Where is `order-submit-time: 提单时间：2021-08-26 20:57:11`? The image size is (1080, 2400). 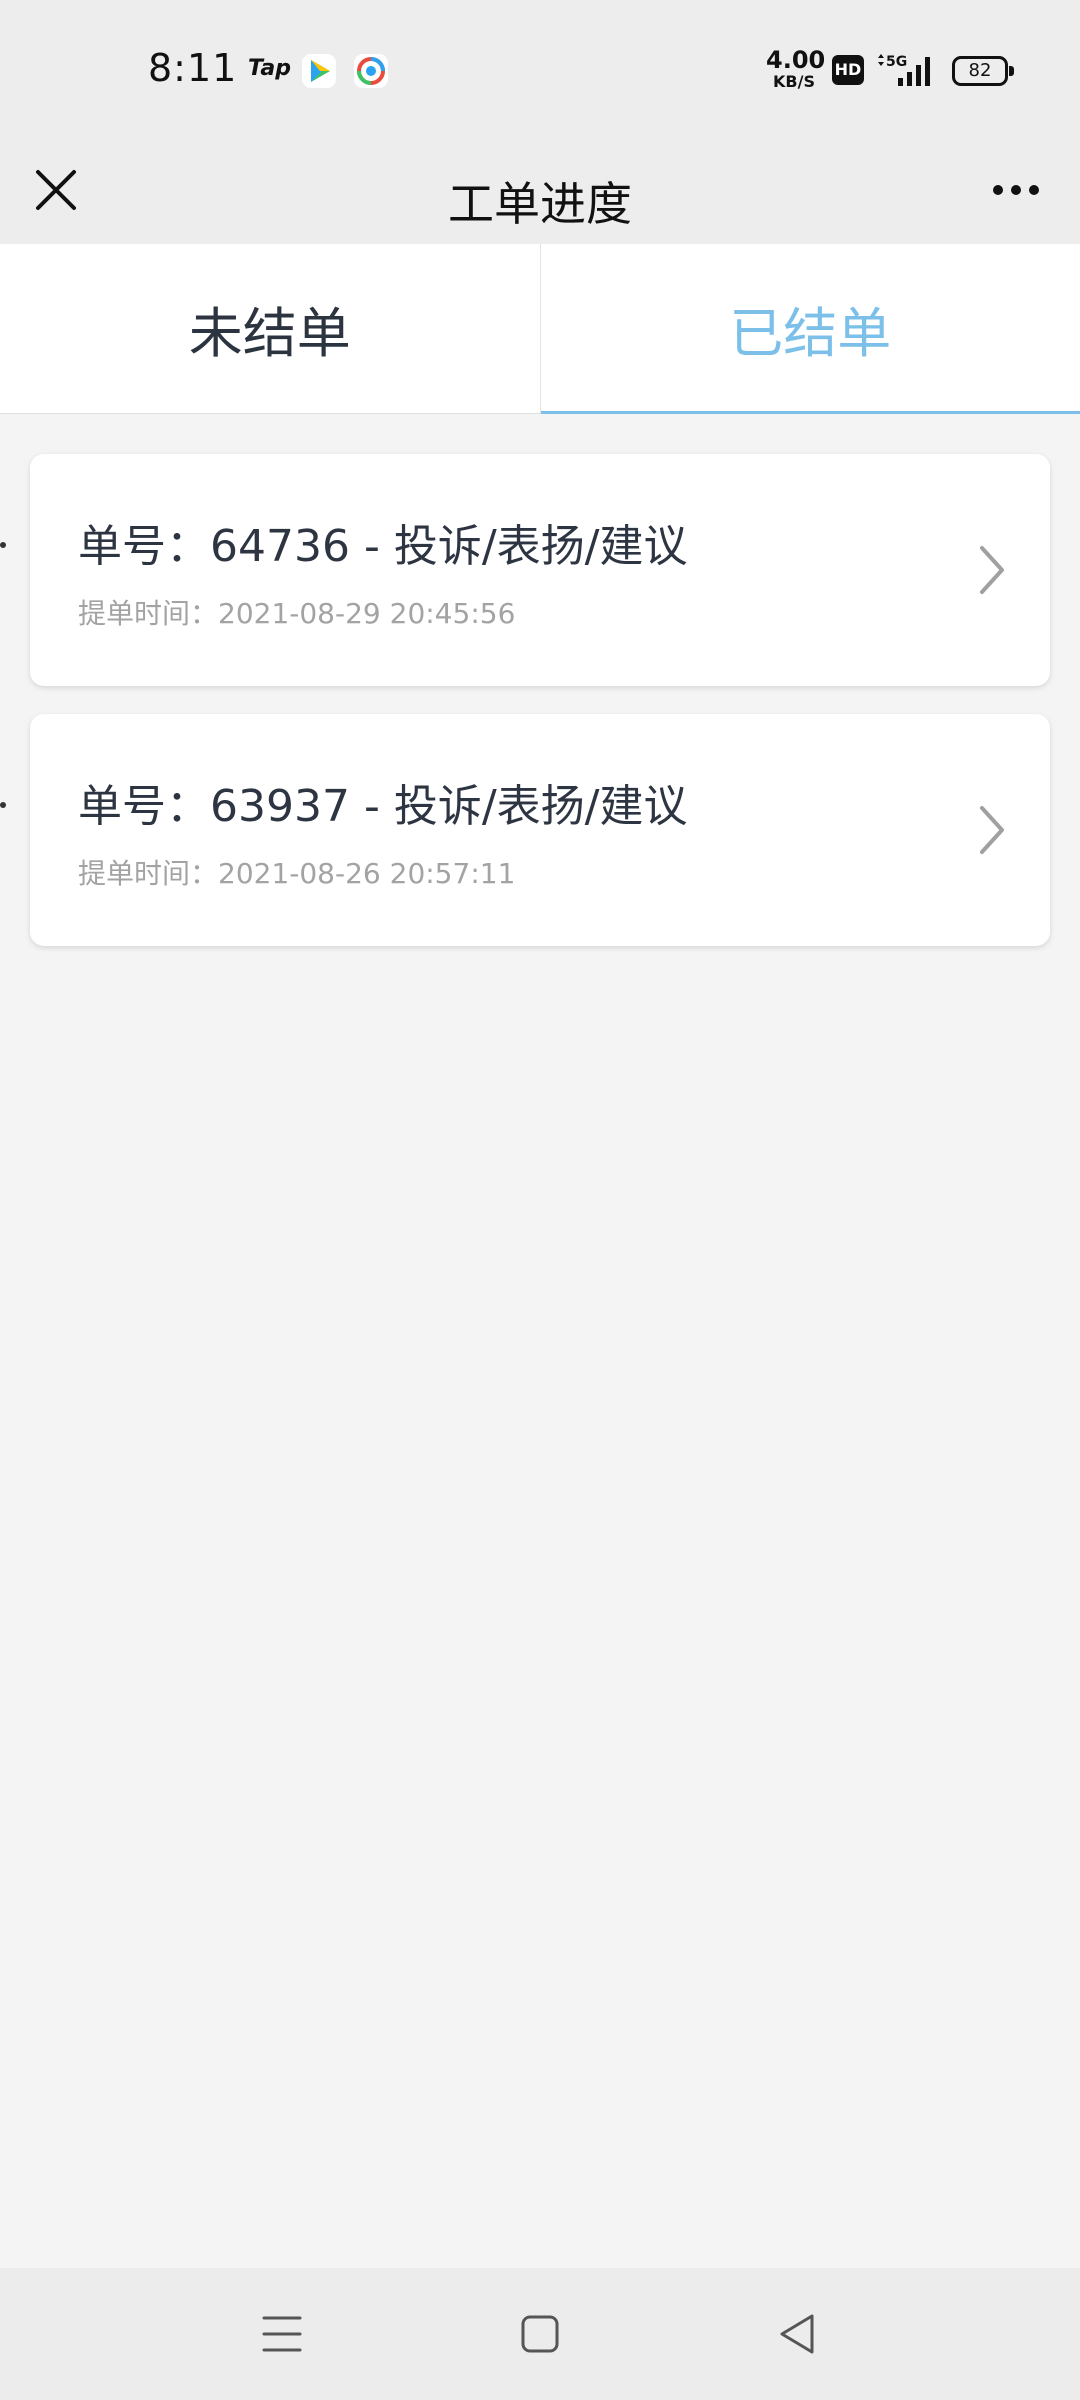
order-submit-time: 提单时间：2021-08-26 20:57:11 is located at coordinates (297, 873).